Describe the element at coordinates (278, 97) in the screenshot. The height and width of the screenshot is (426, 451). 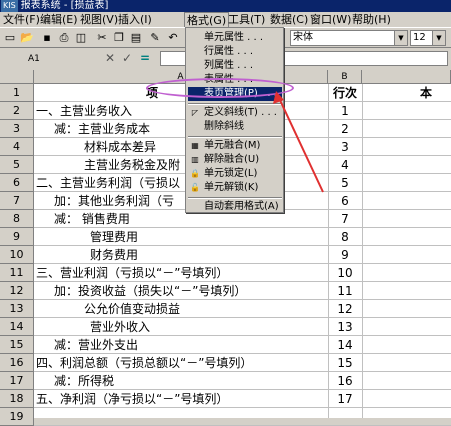
I see `arrow-head` at that location.